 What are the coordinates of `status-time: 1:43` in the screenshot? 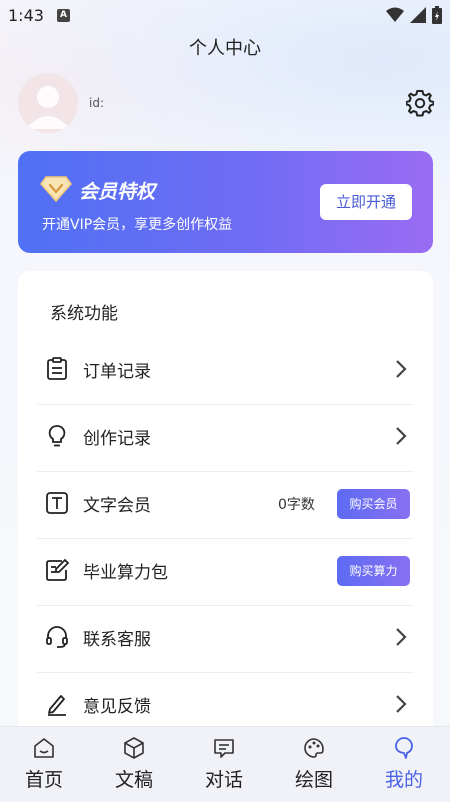 It's located at (26, 15).